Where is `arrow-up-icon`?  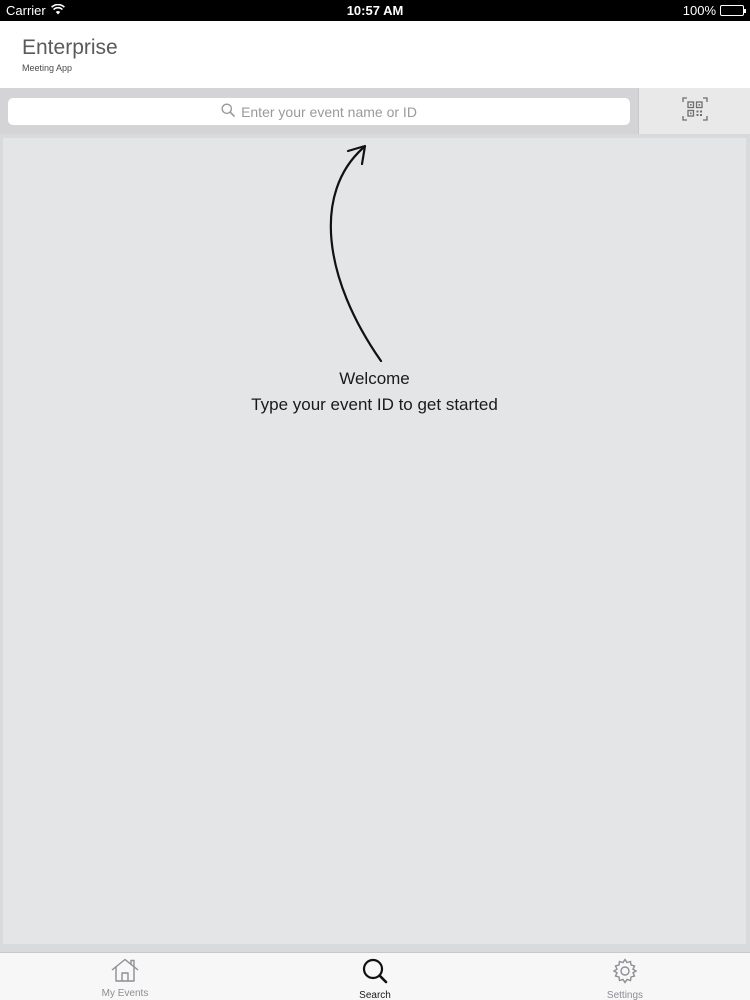
arrow-up-icon is located at coordinates (356, 253).